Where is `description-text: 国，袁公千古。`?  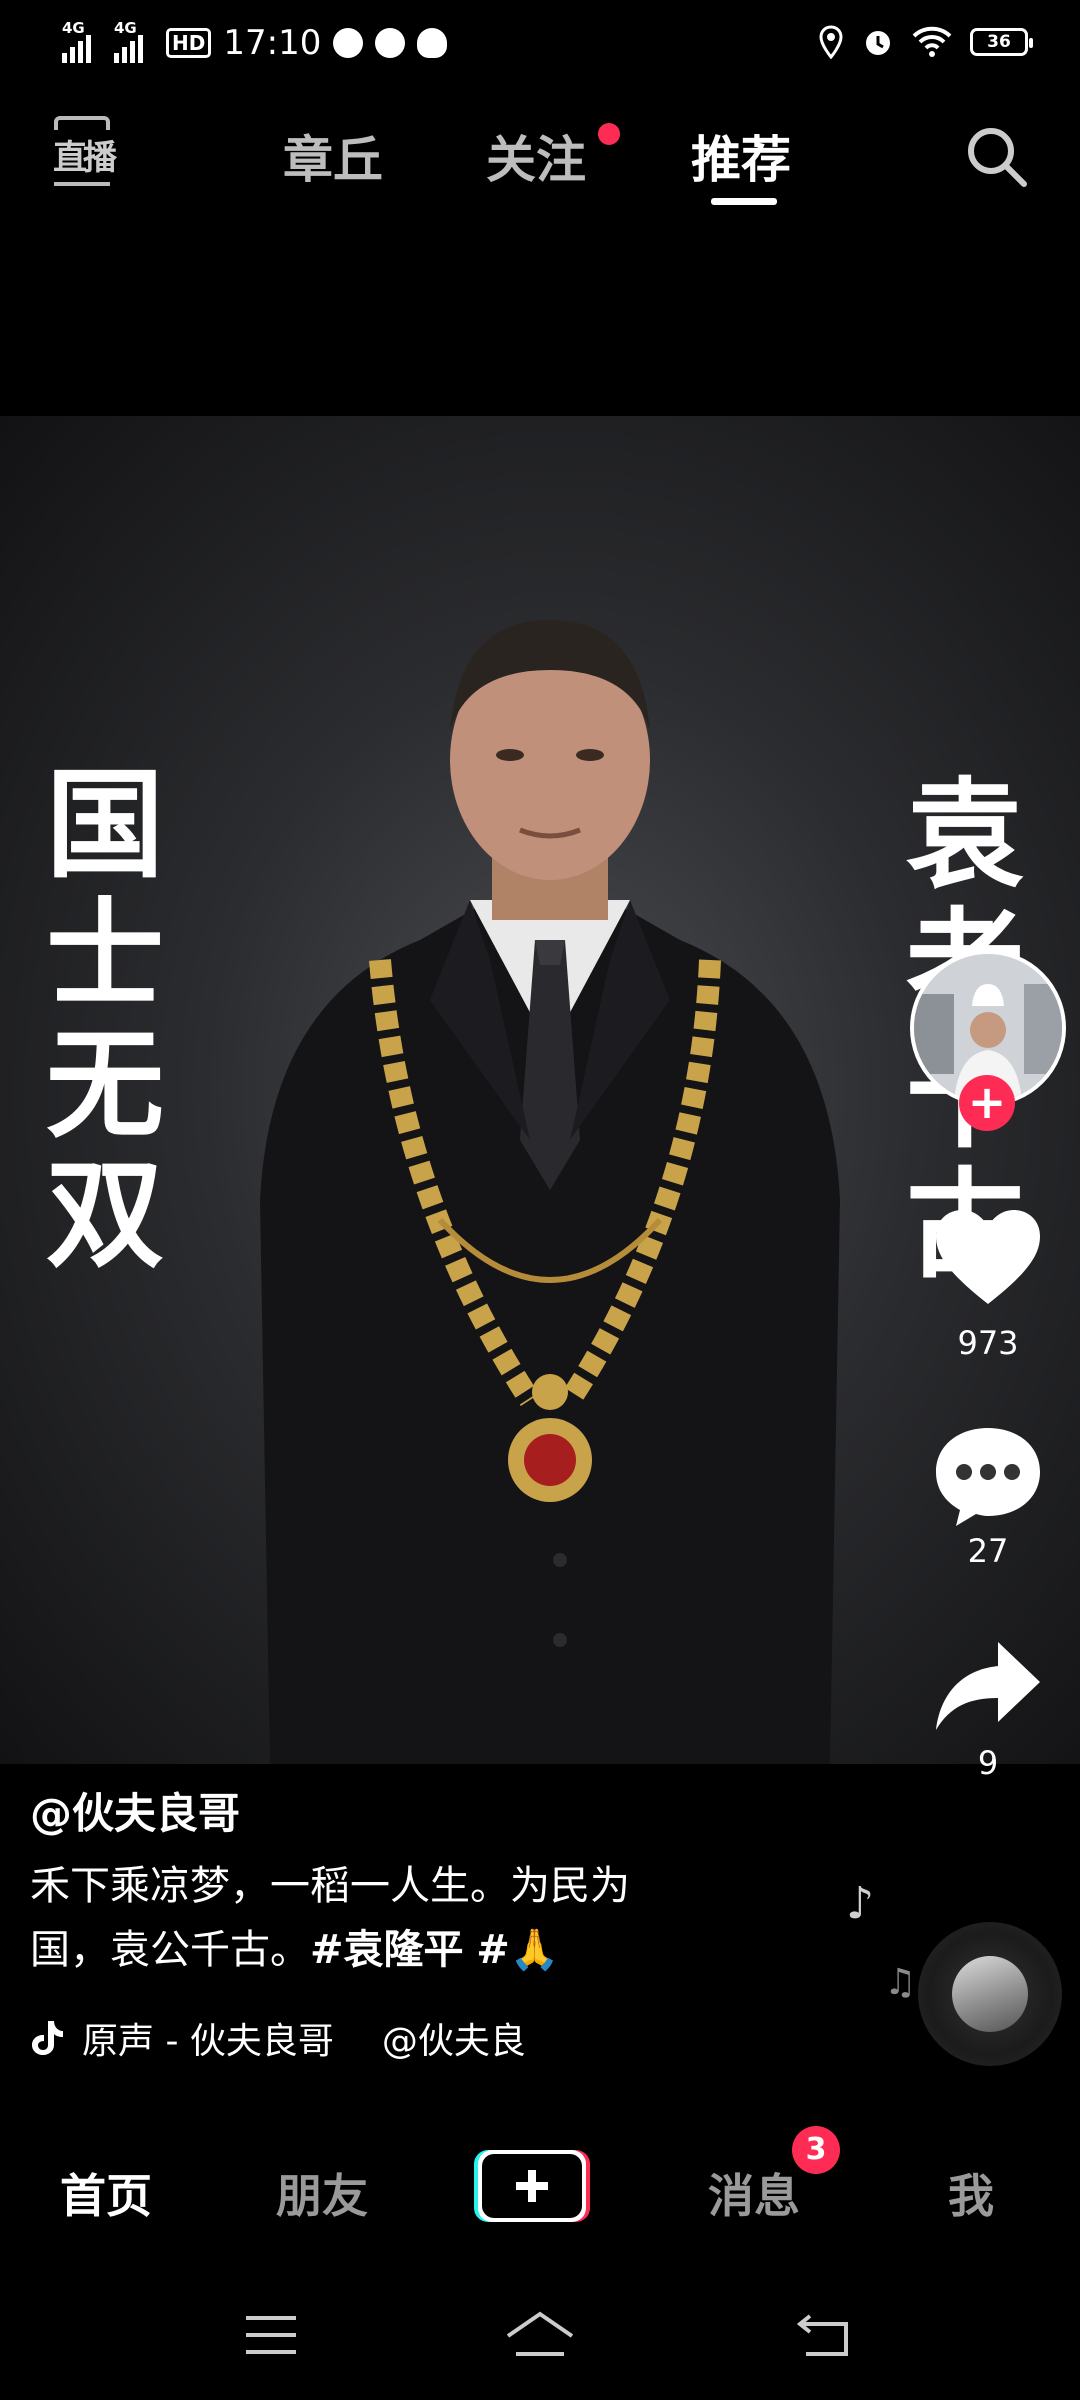 description-text: 国，袁公千古。 is located at coordinates (170, 1950).